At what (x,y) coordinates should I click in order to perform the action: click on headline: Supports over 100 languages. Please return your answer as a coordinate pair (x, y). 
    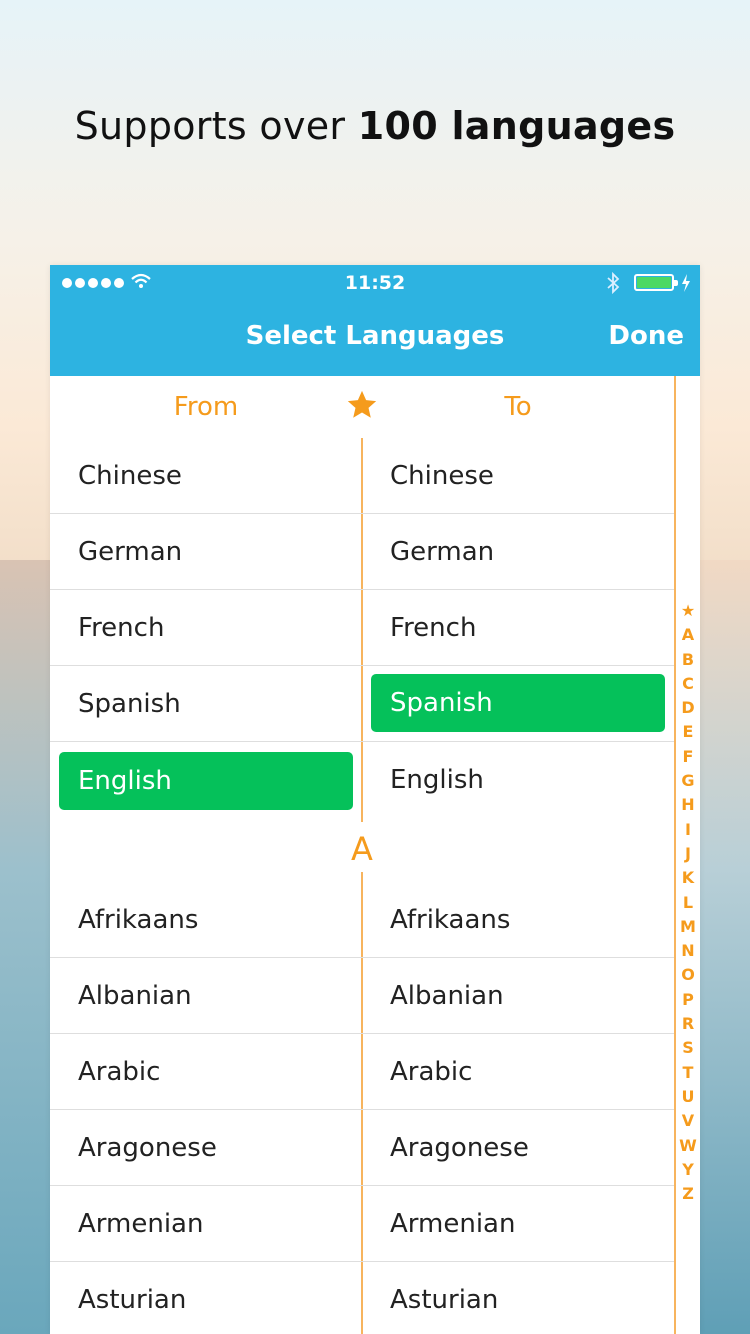
    Looking at the image, I should click on (375, 126).